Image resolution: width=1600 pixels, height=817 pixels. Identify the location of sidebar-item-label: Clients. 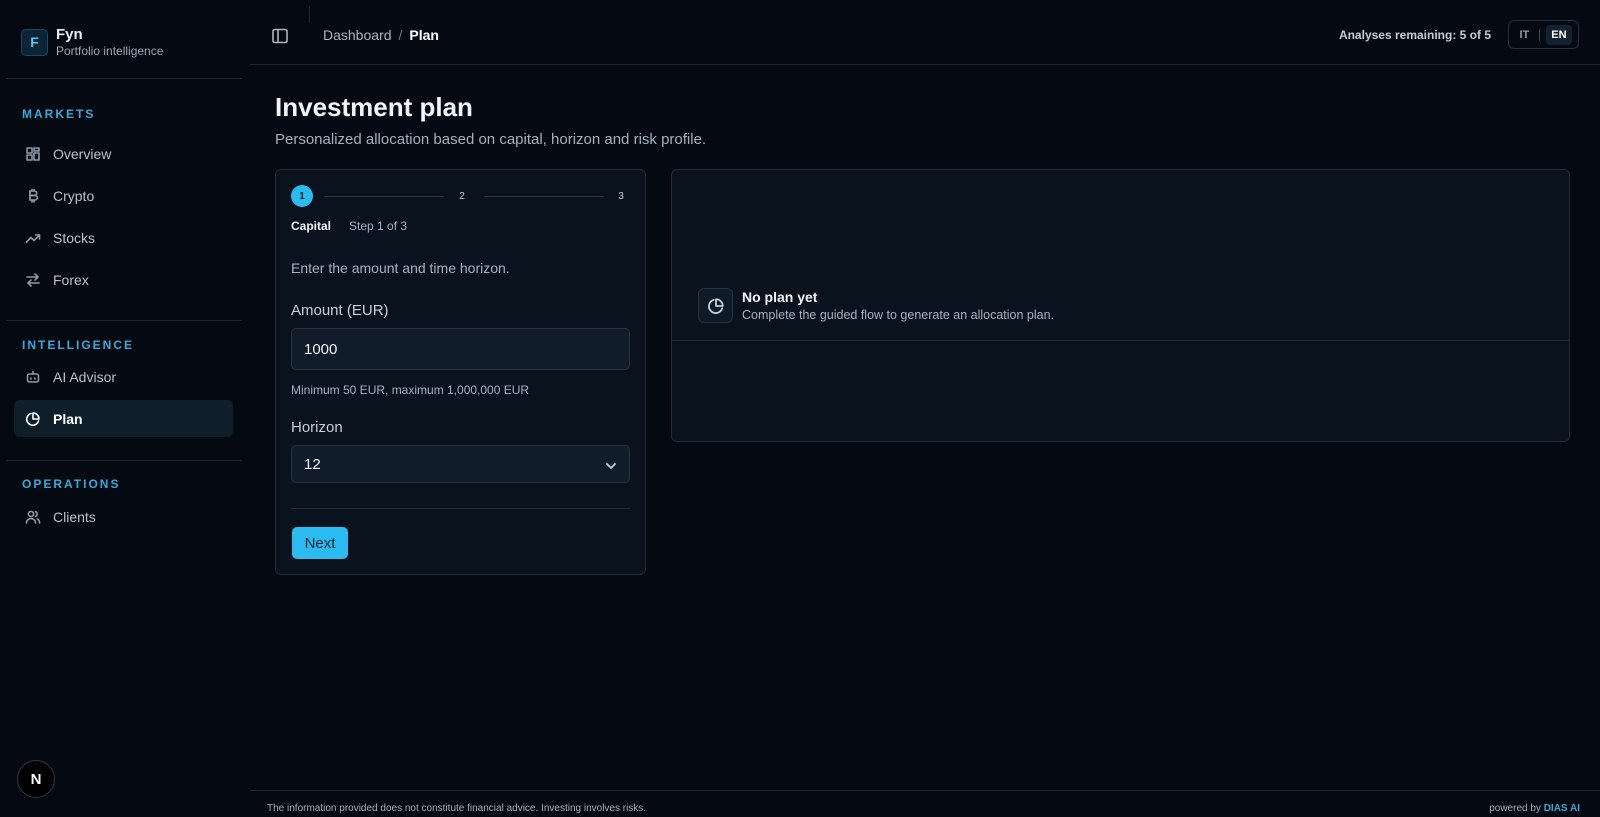
(74, 516).